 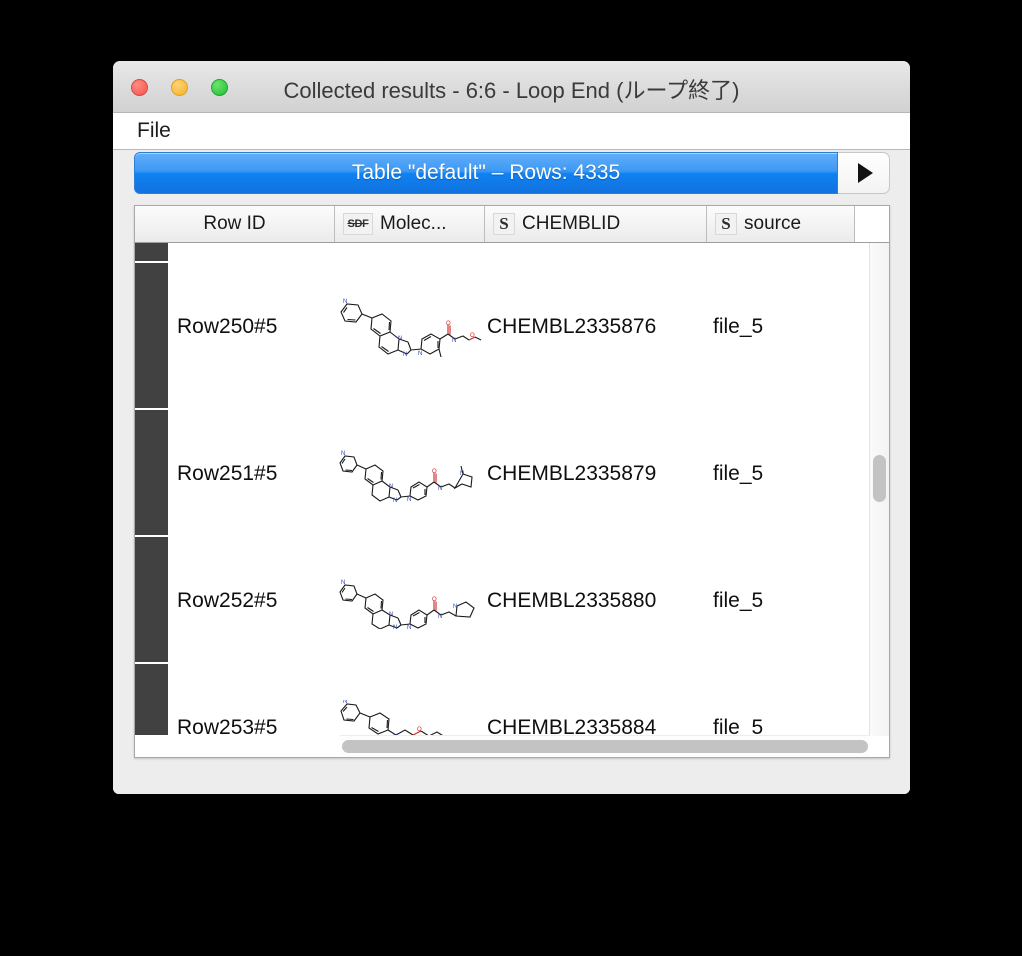 I want to click on cell-molecule: N N O N, so click(x=410, y=718).